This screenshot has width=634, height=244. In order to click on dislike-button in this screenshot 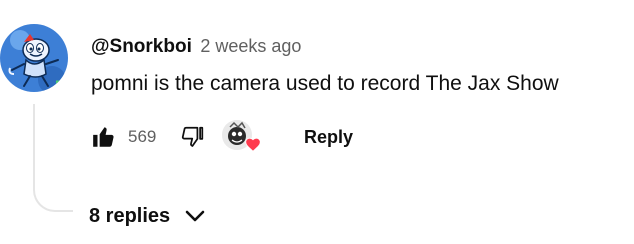, I will do `click(192, 137)`.